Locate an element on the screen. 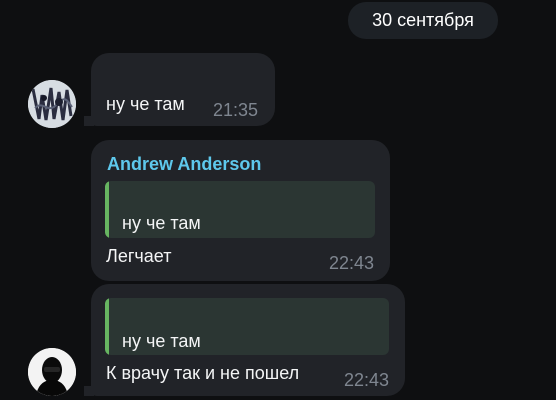  date-divider: 30 сентября is located at coordinates (423, 20).